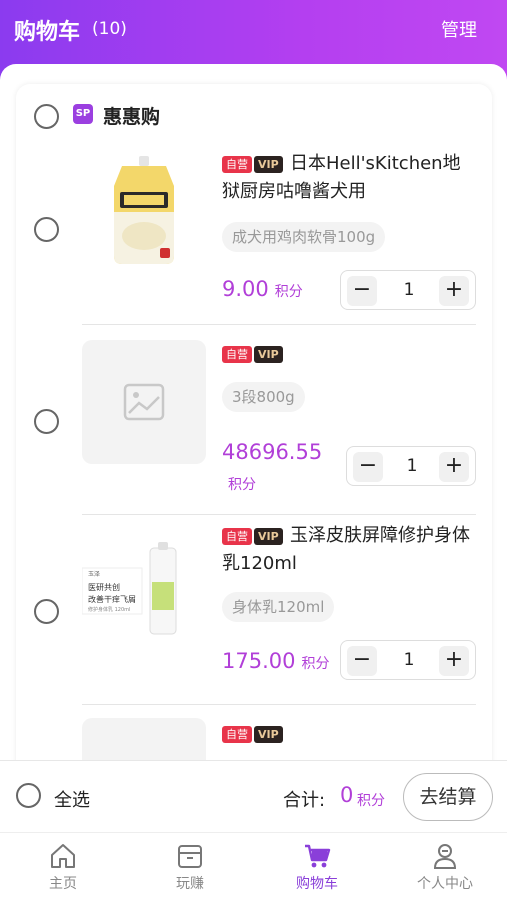  I want to click on product-price: 9.00 积分, so click(262, 289).